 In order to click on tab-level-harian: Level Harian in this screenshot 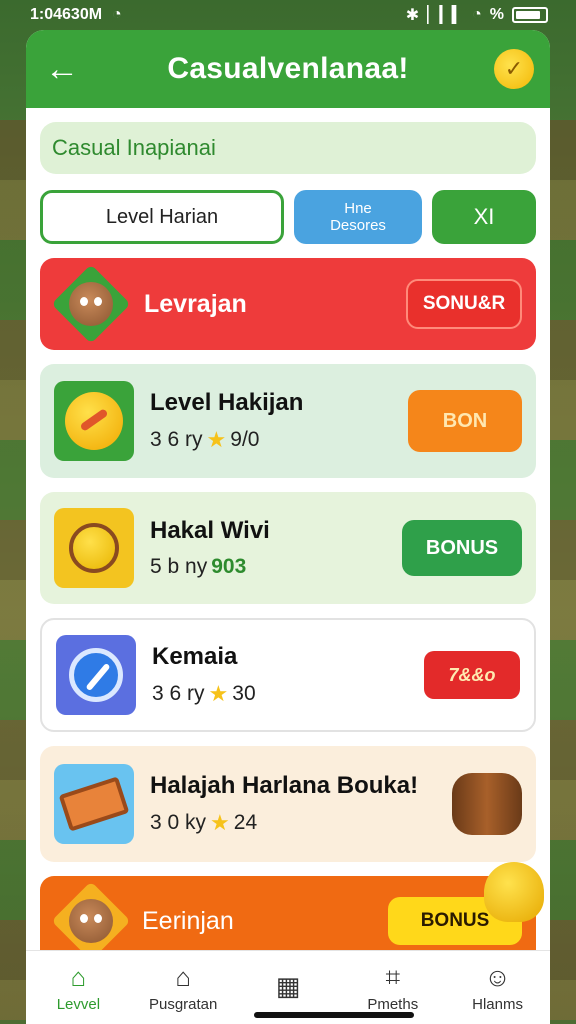, I will do `click(162, 217)`.